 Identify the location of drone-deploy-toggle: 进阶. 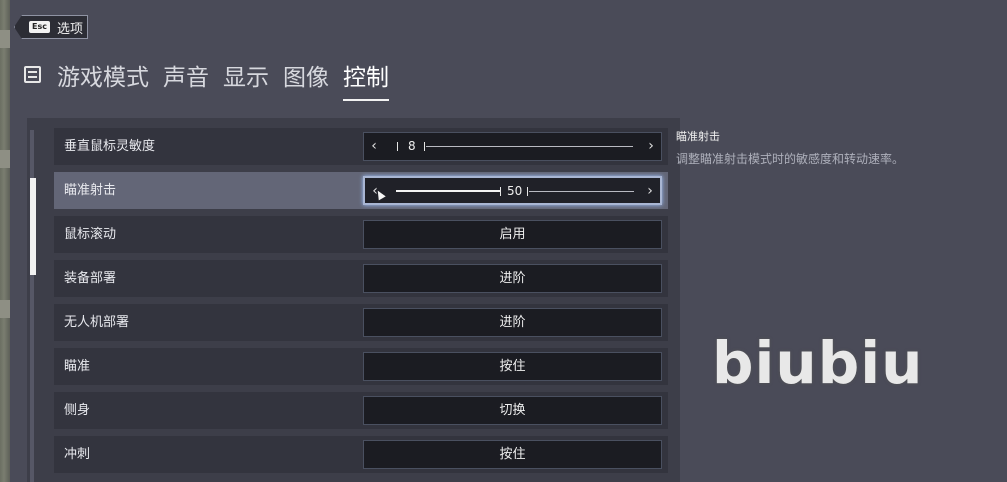
(512, 322).